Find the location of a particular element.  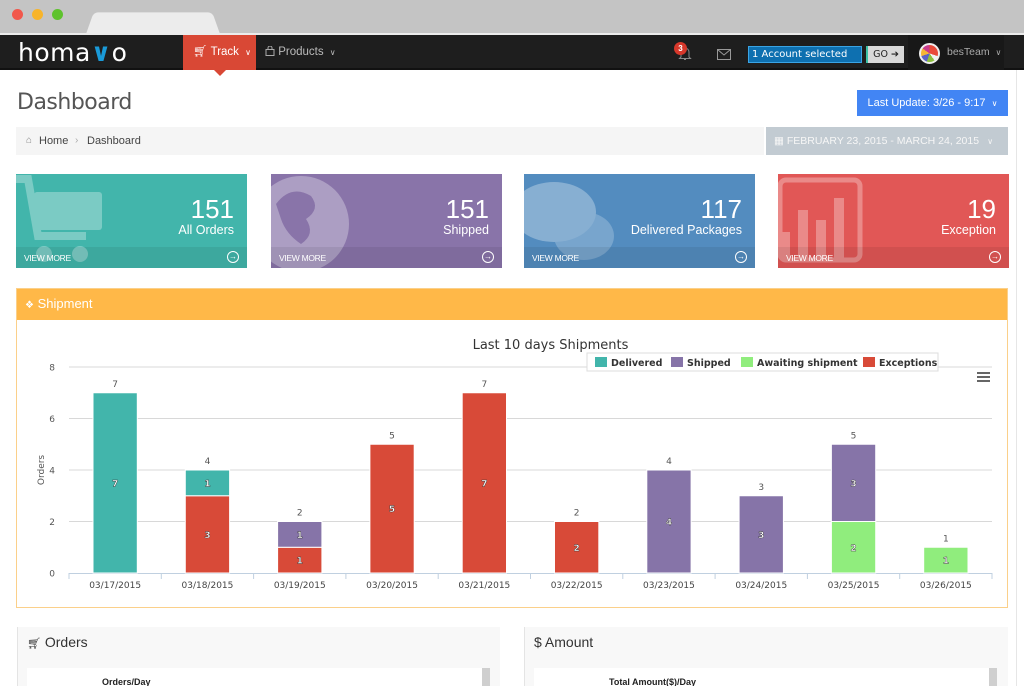

maximize-window-button is located at coordinates (57, 14).